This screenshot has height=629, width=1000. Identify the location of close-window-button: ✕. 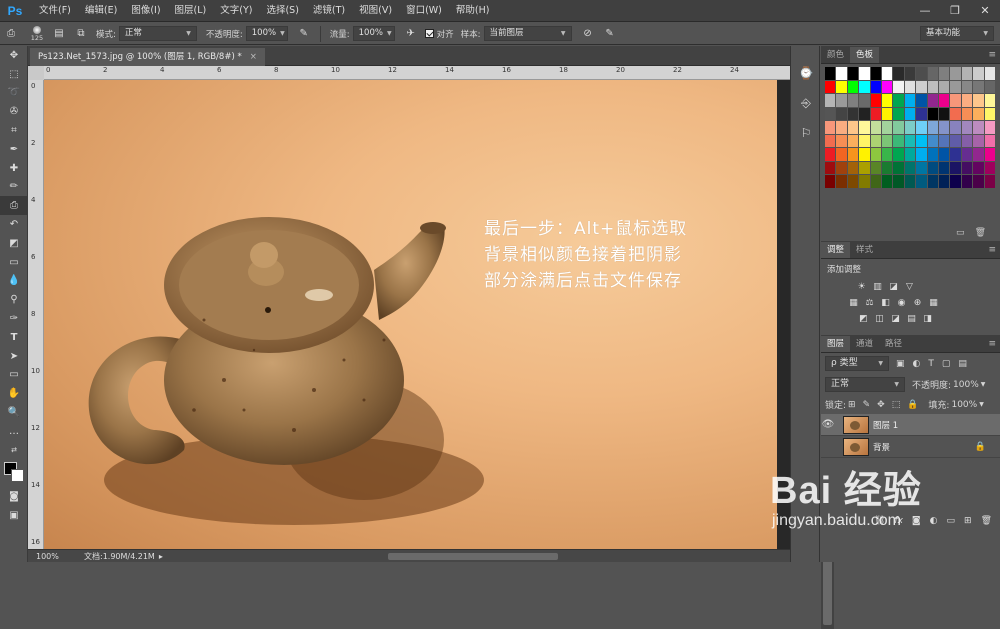
(985, 11).